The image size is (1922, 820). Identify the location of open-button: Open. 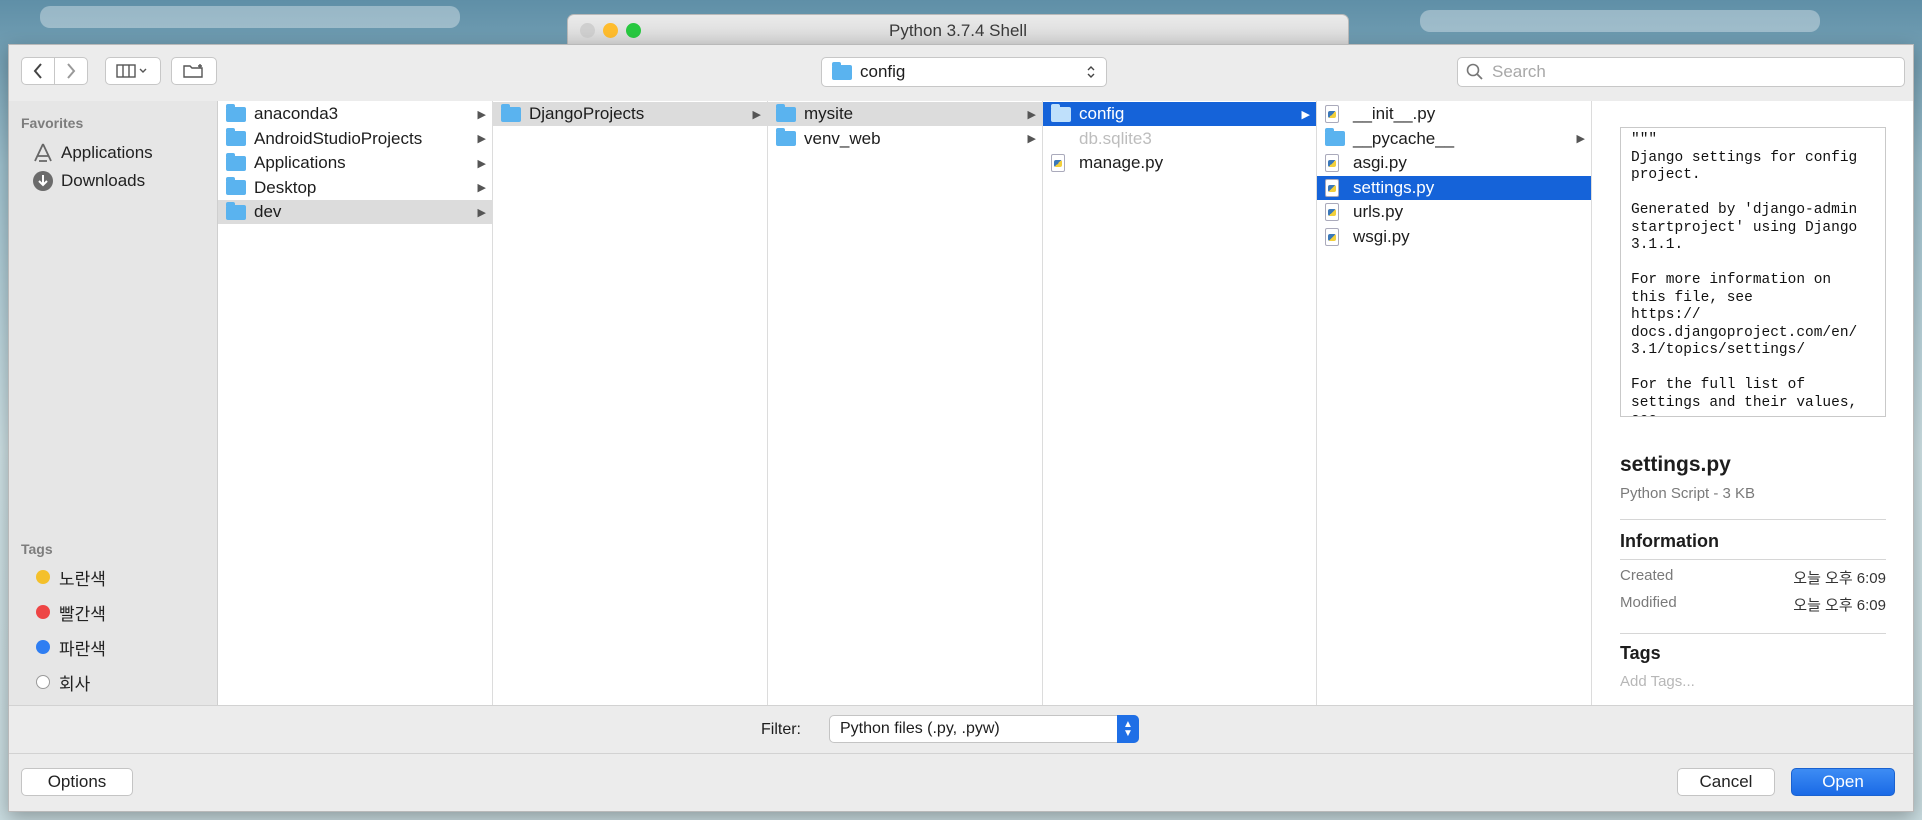
(1843, 782).